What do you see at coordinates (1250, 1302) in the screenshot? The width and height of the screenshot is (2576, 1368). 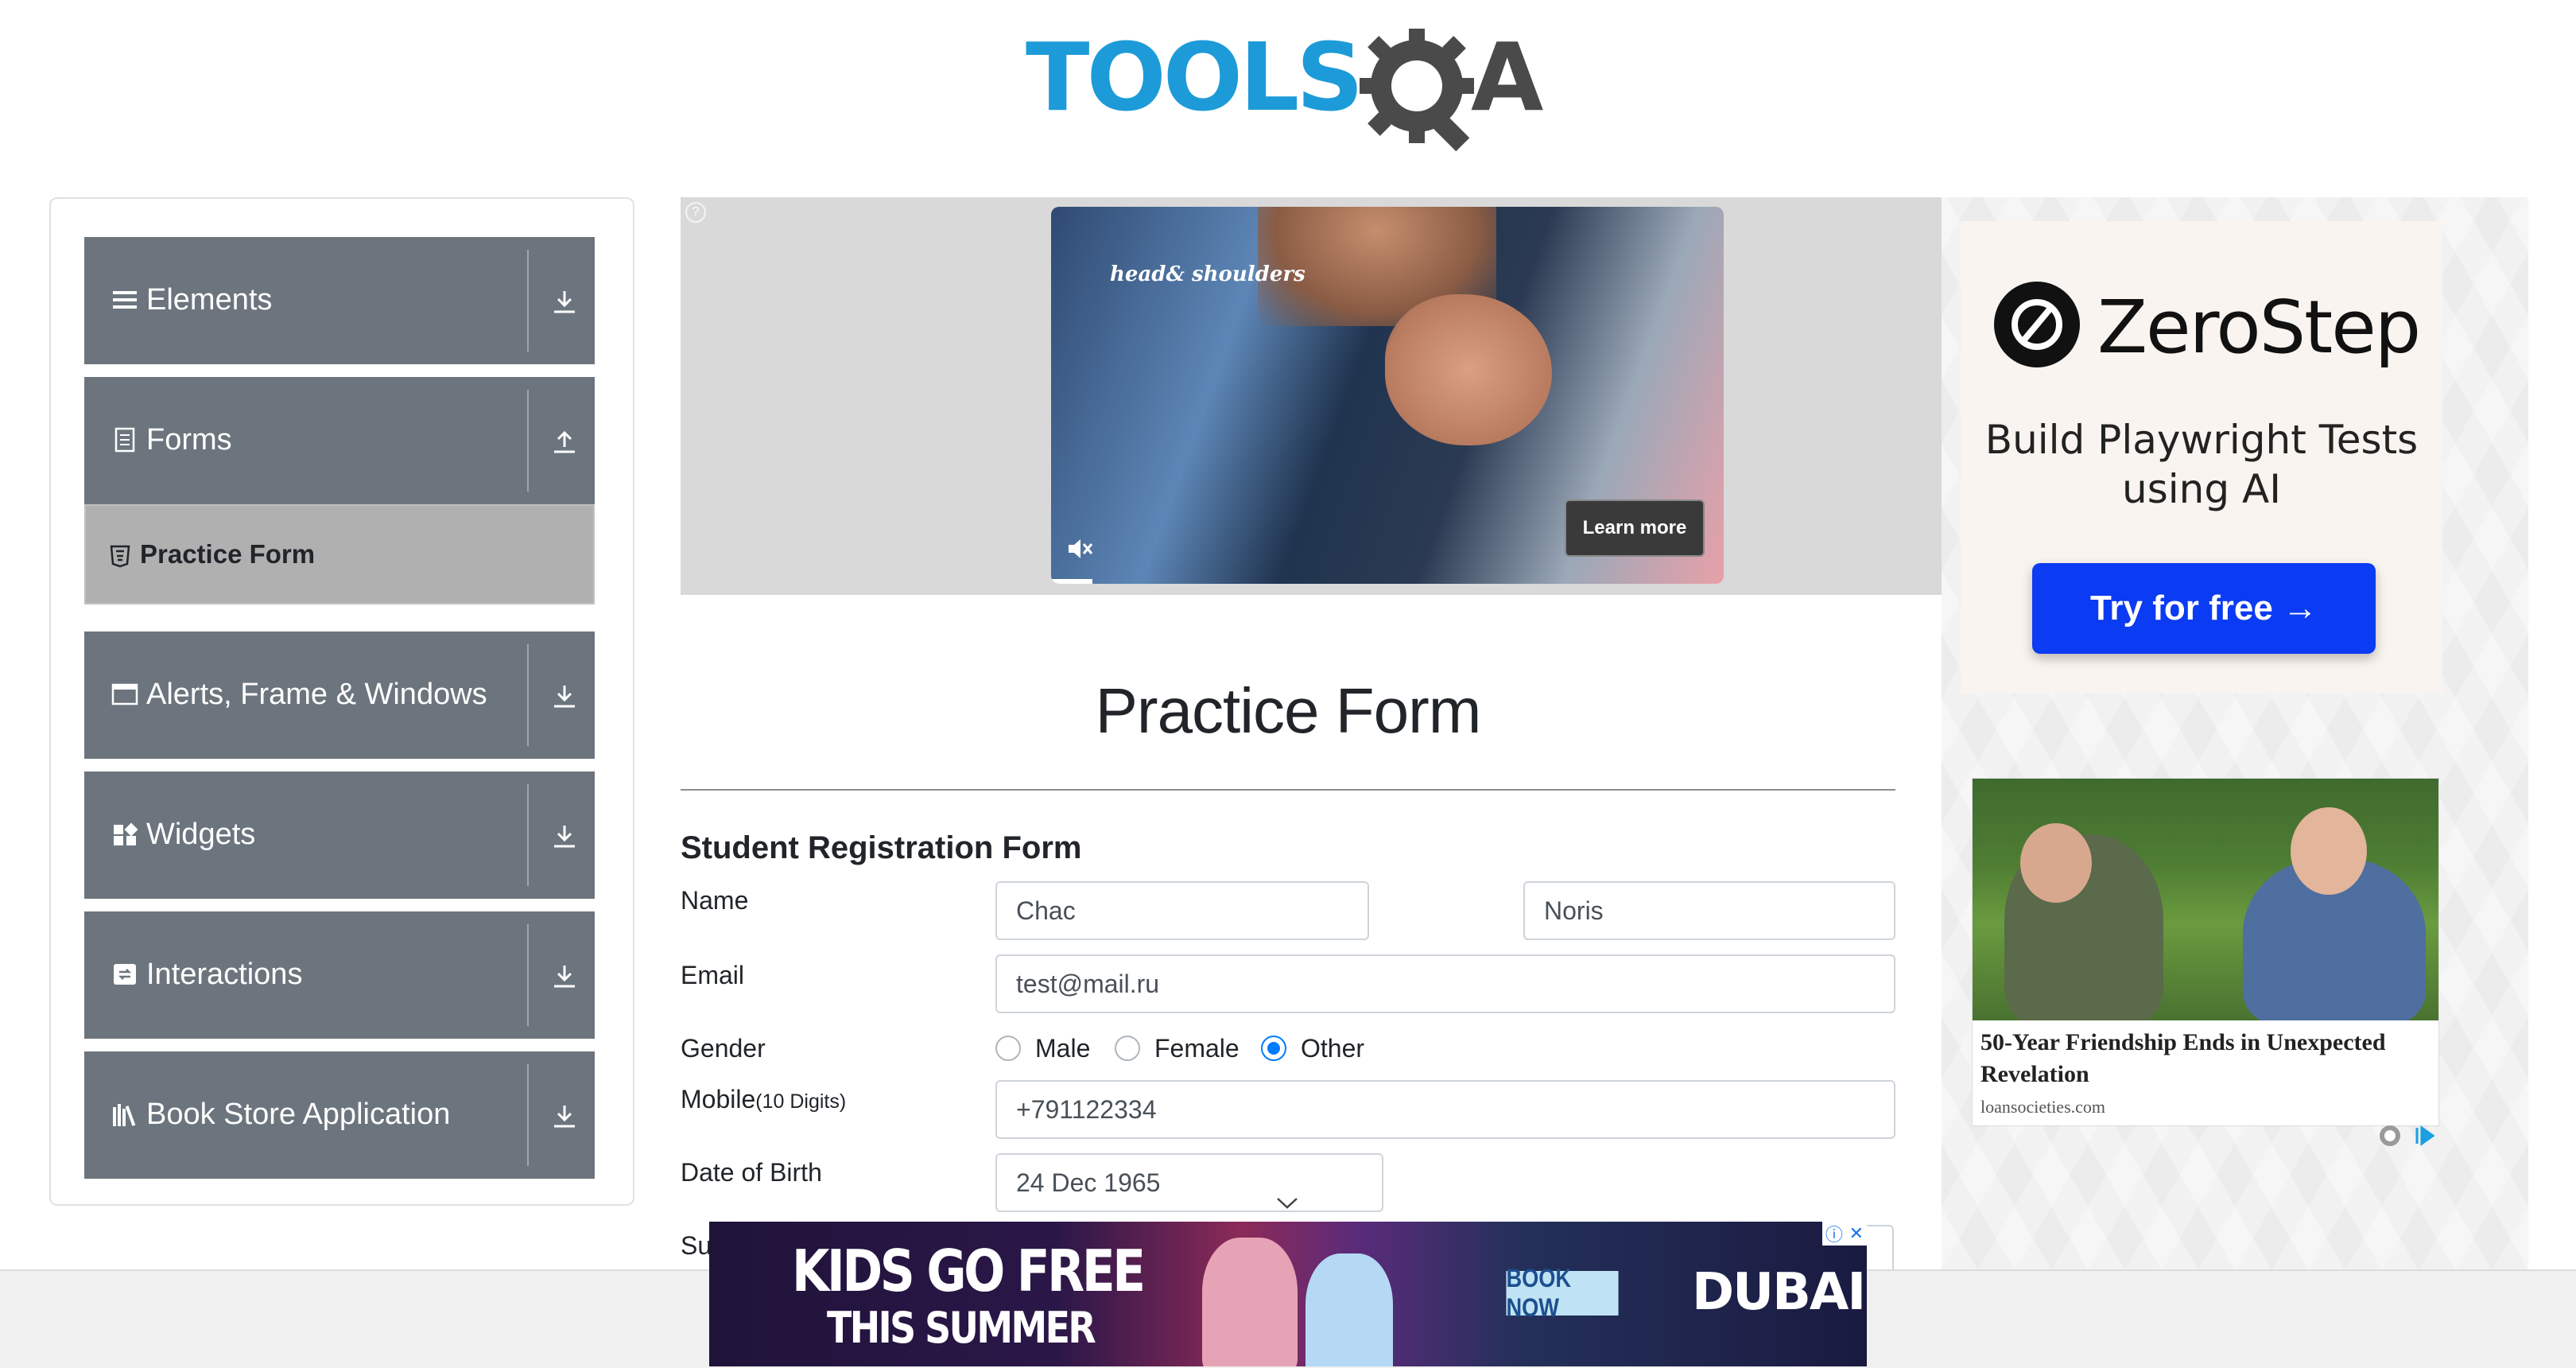 I see `banner-photo-child-left` at bounding box center [1250, 1302].